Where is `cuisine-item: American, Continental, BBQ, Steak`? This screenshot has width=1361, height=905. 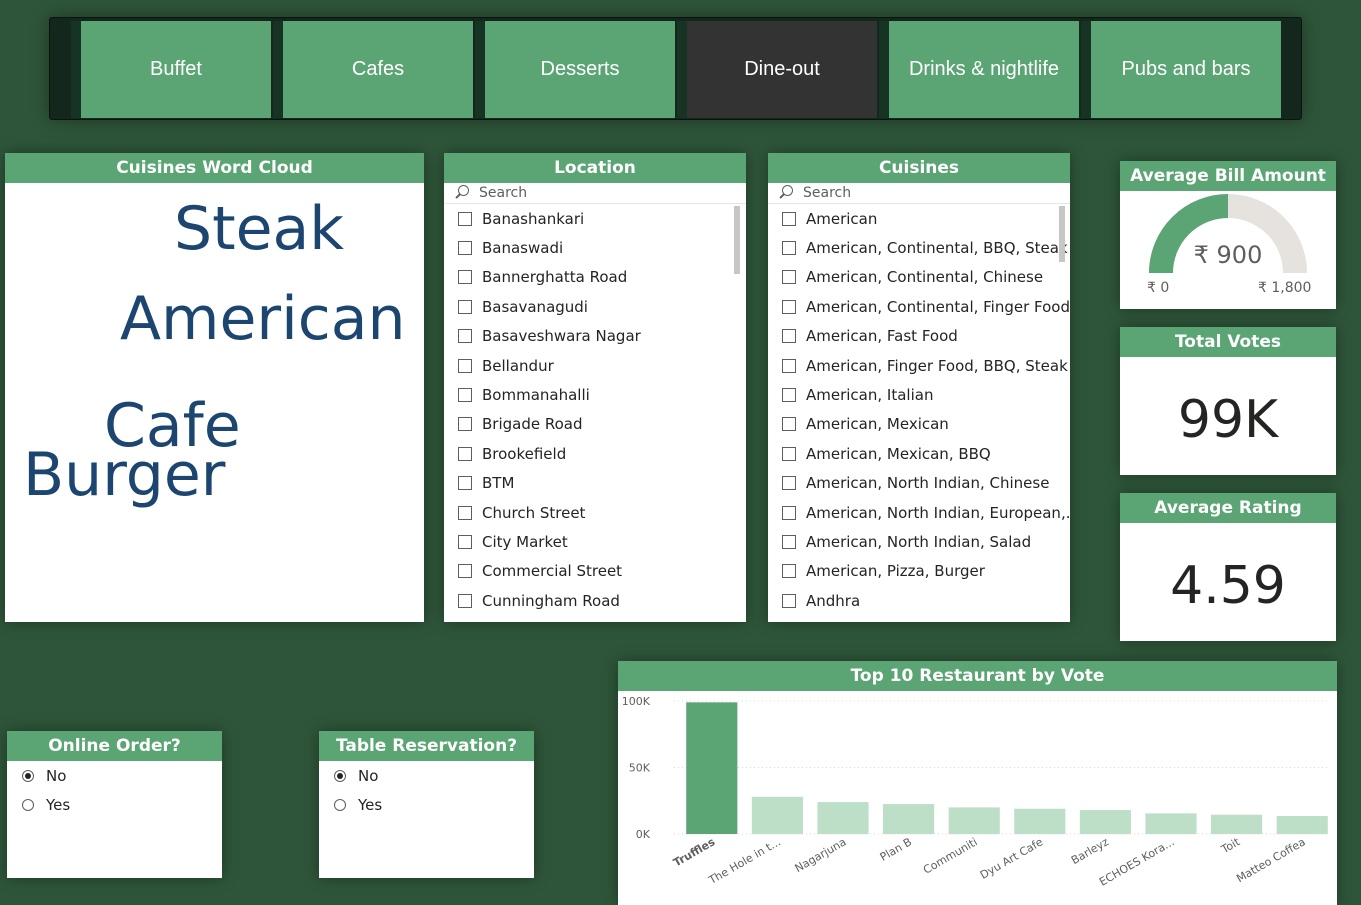
cuisine-item: American, Continental, BBQ, Steak is located at coordinates (919, 247).